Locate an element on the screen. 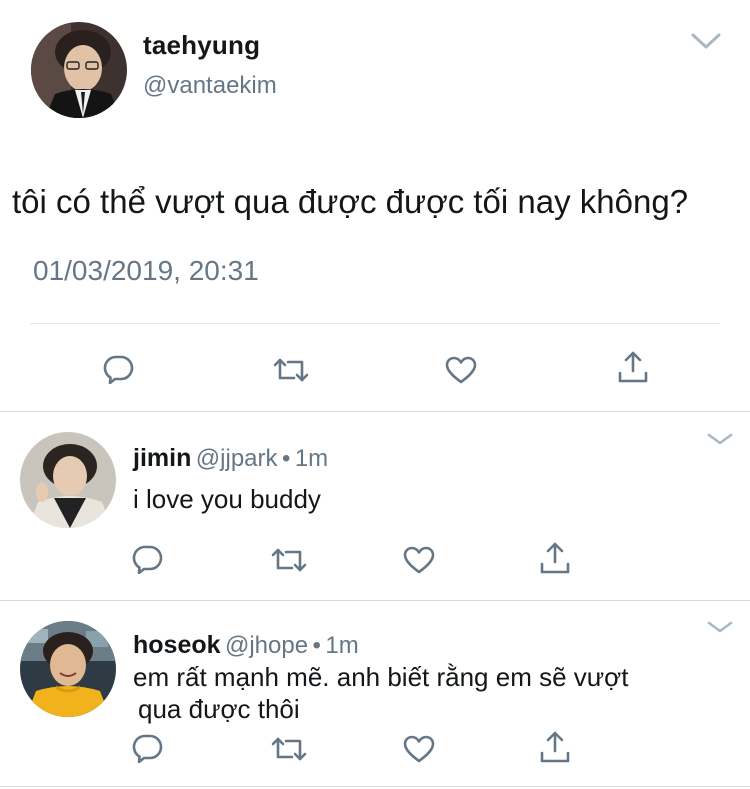 The height and width of the screenshot is (789, 750). reply-header: hoseok @jhope • 1m is located at coordinates (246, 645).